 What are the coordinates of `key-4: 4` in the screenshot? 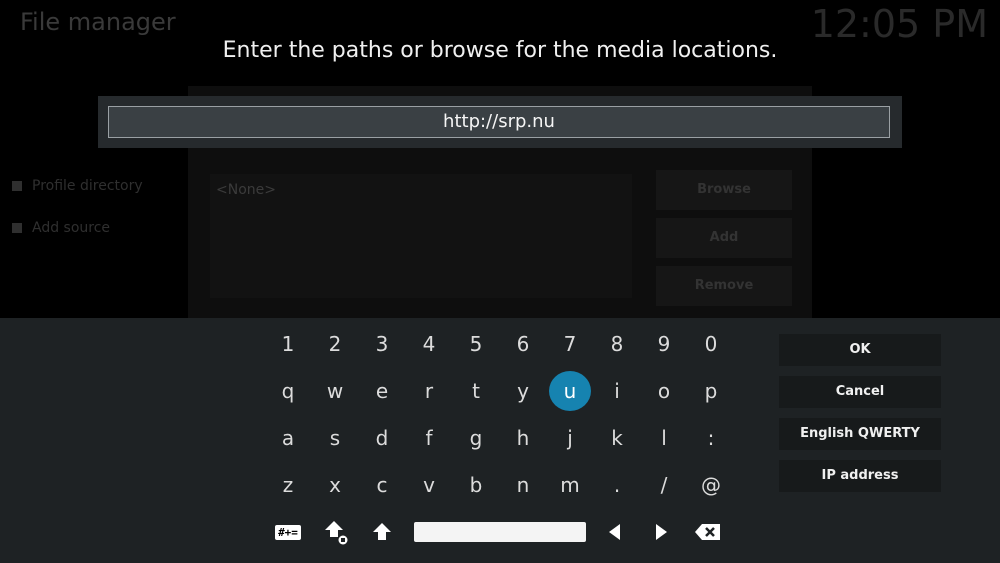 It's located at (429, 344).